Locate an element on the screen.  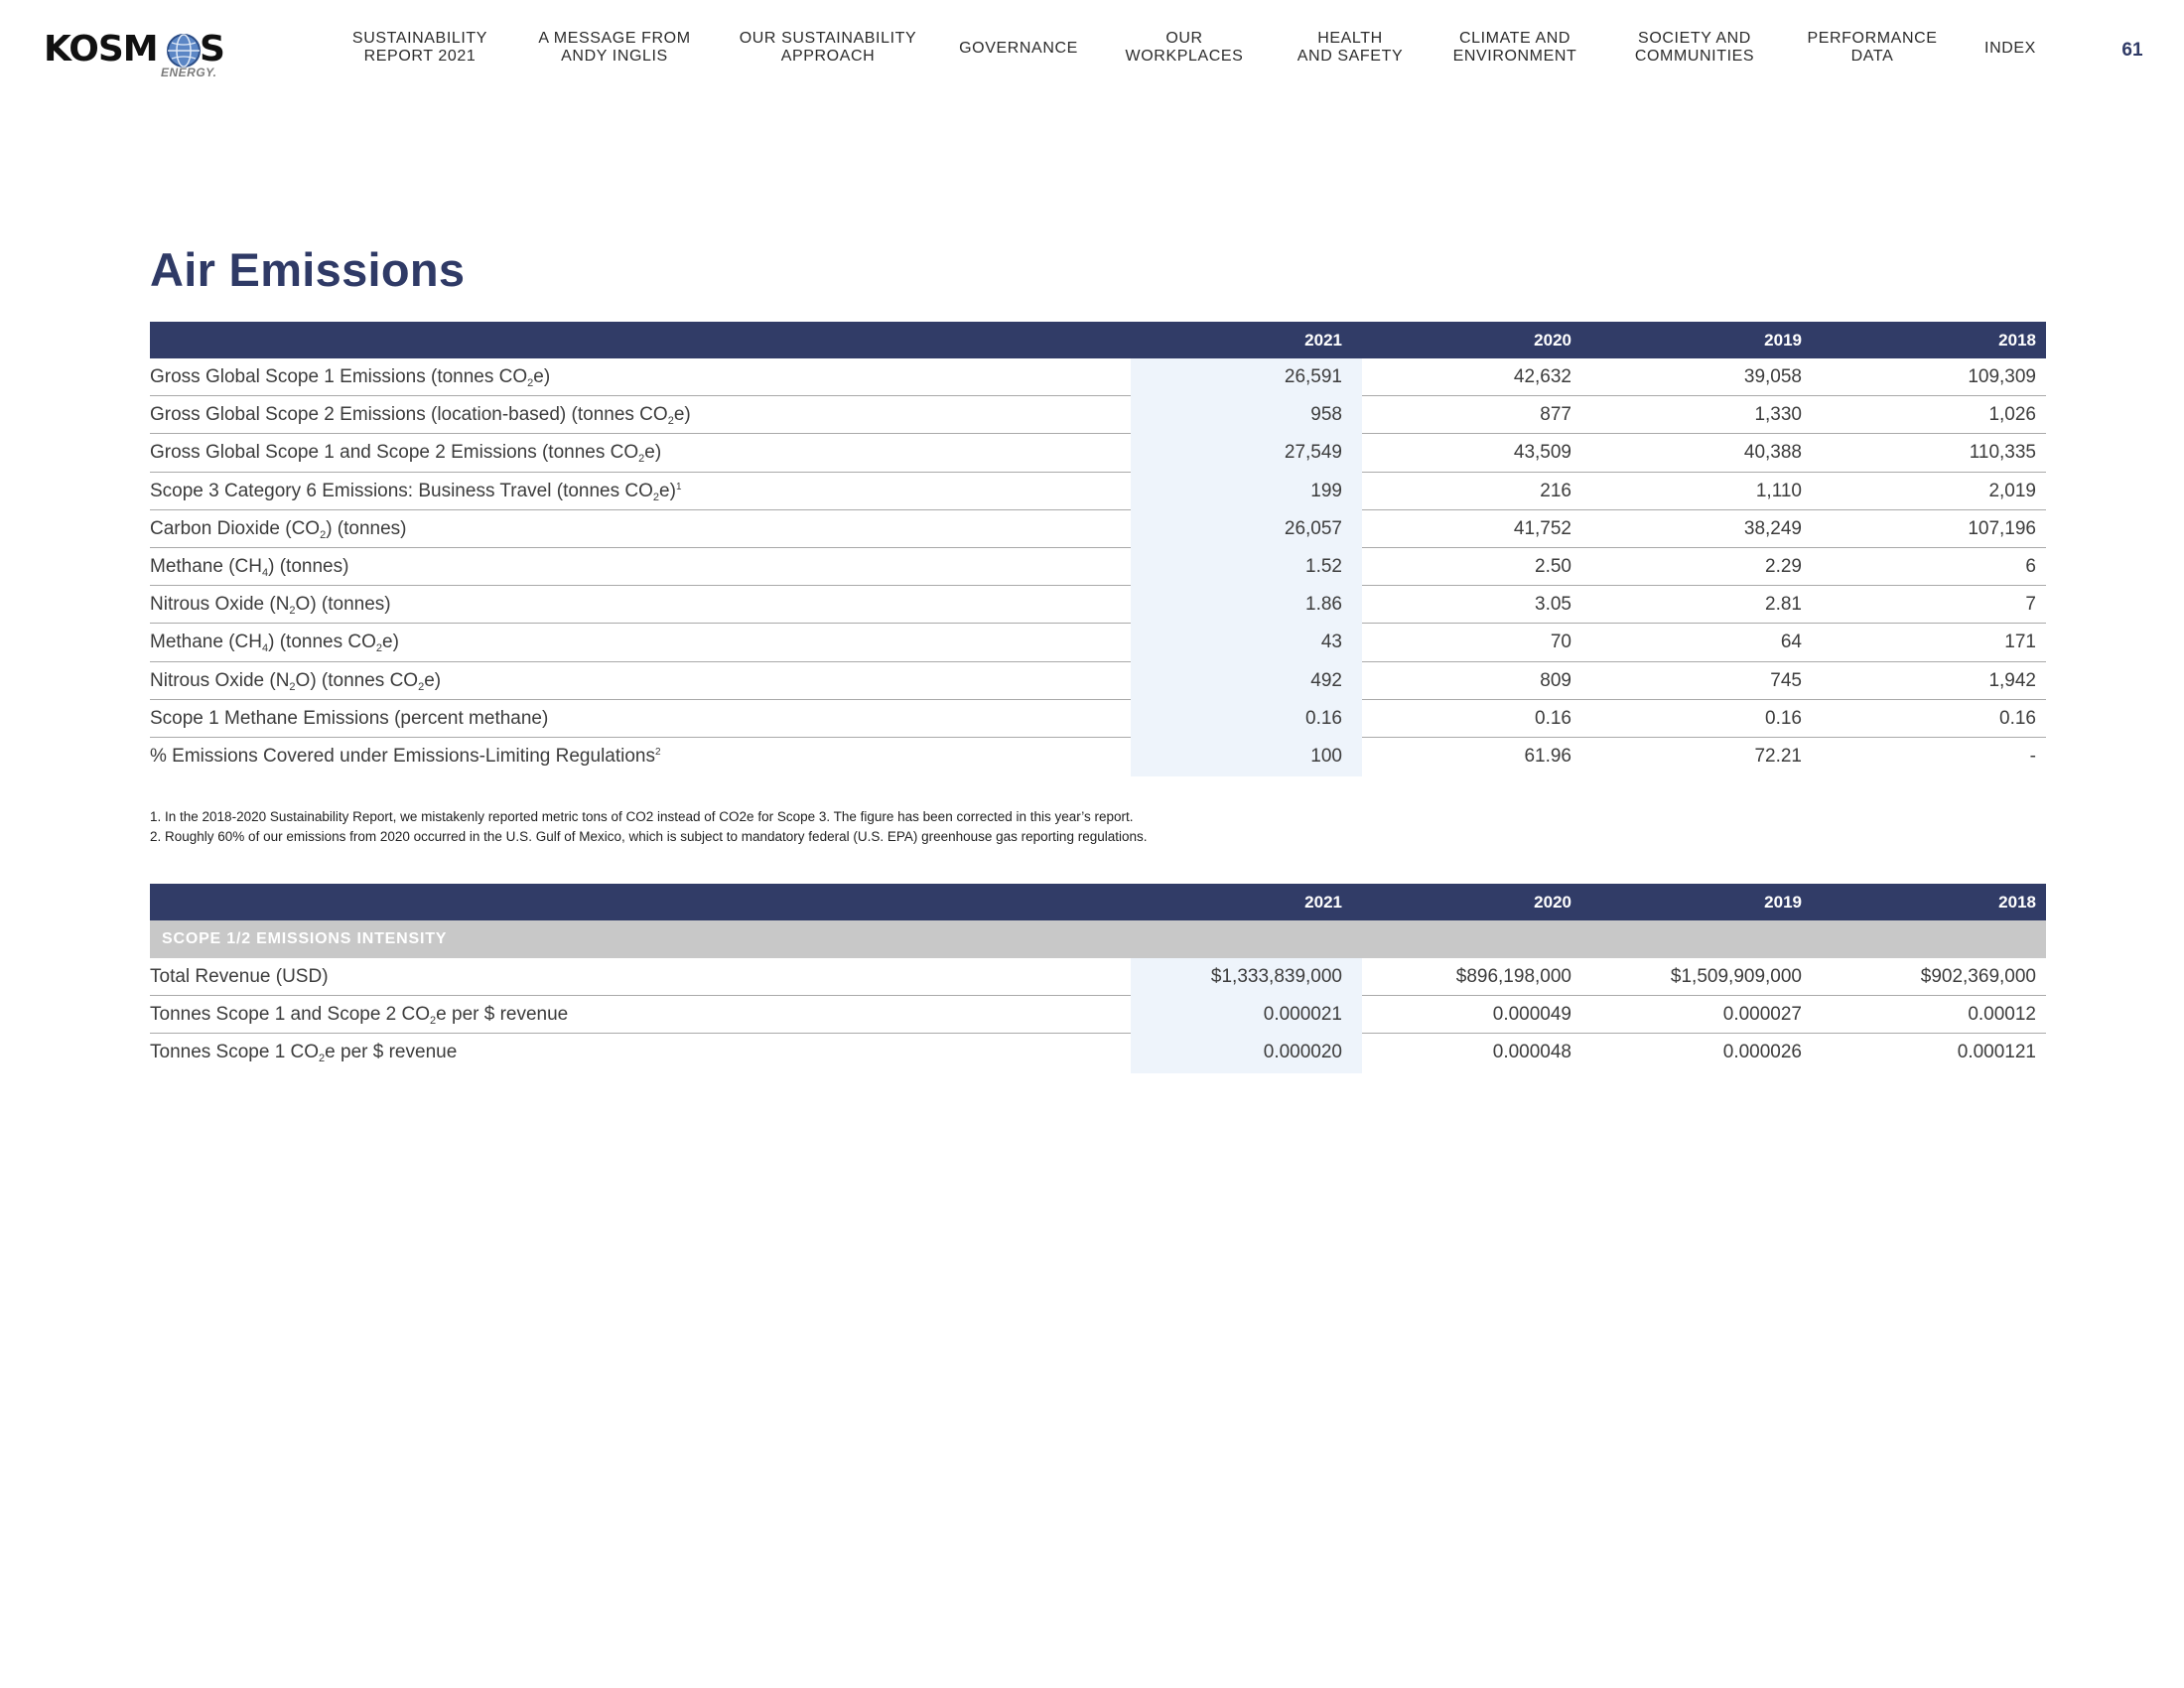
nav-label: HEALTH is located at coordinates (1350, 38).